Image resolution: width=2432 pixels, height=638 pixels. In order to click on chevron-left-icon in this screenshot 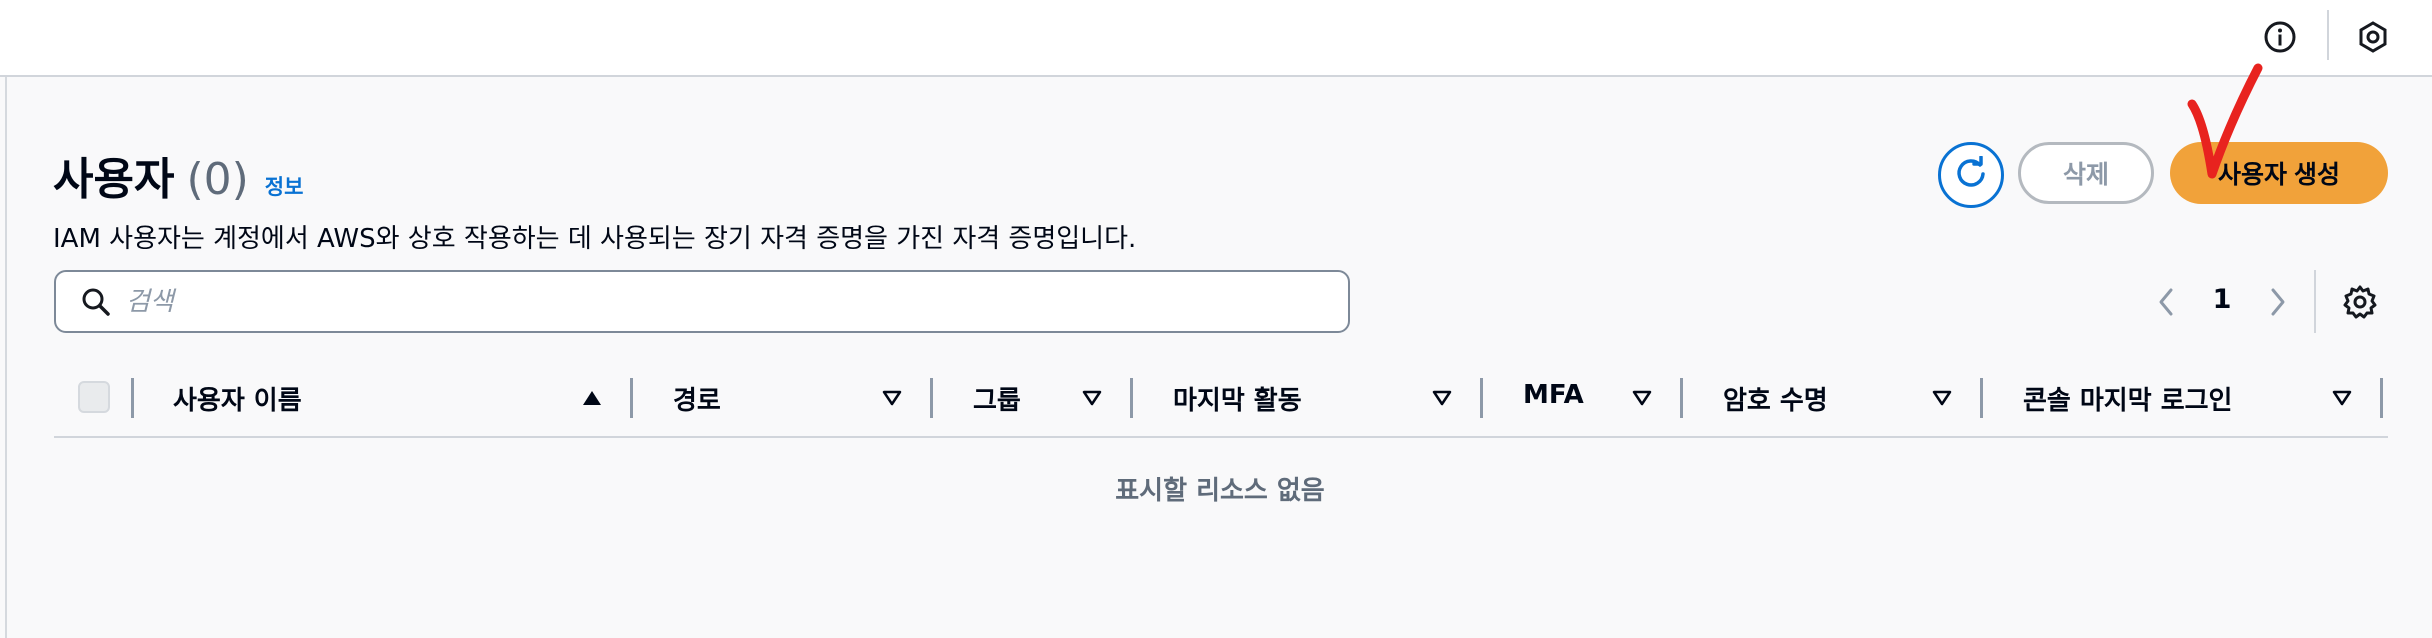, I will do `click(2166, 302)`.